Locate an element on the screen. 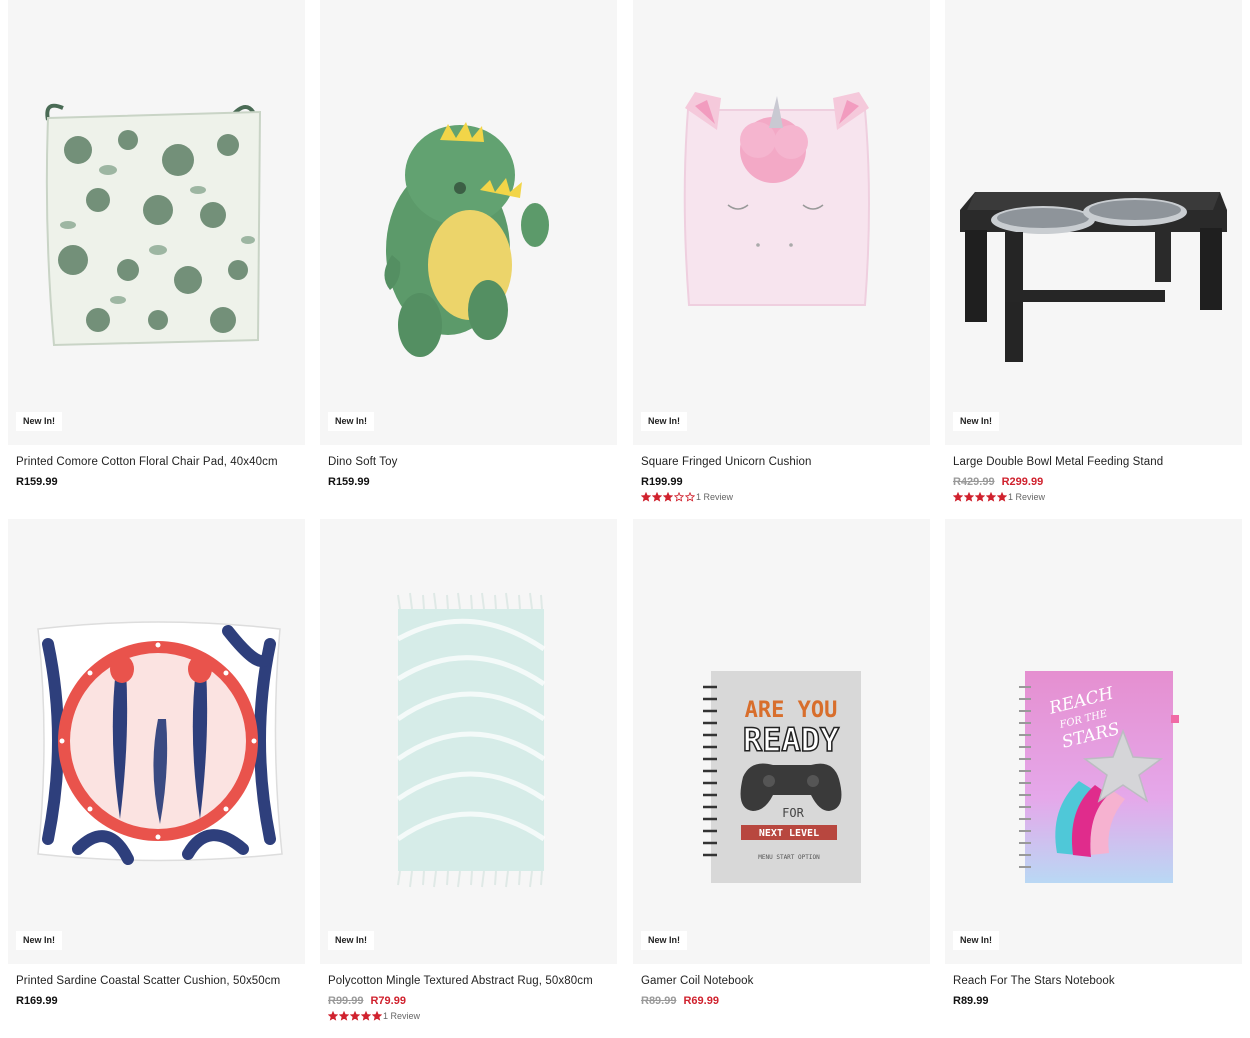  product-price: R169.99 is located at coordinates (37, 1001).